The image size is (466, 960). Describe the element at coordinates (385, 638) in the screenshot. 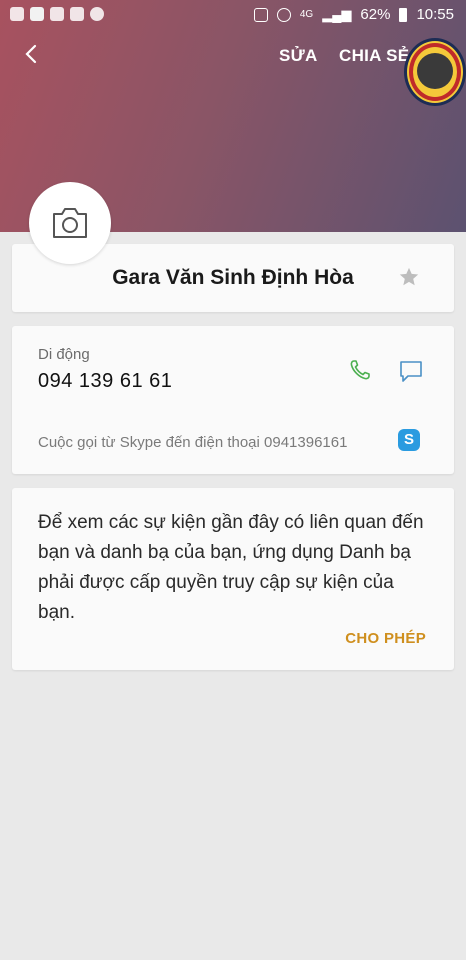

I see `allow-button: CHO PHÉP` at that location.